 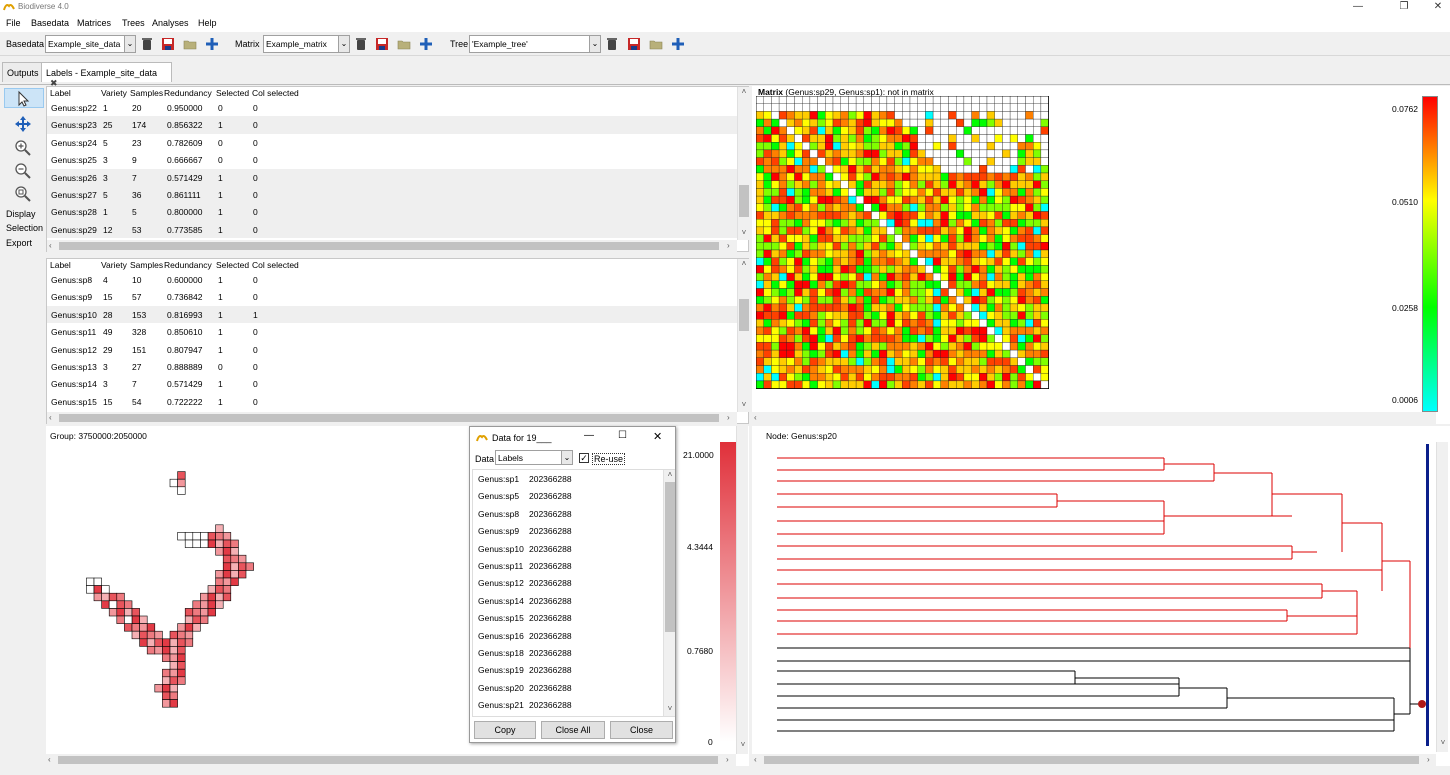 I want to click on list-item: Genus:sp10 202366288, so click(x=525, y=549).